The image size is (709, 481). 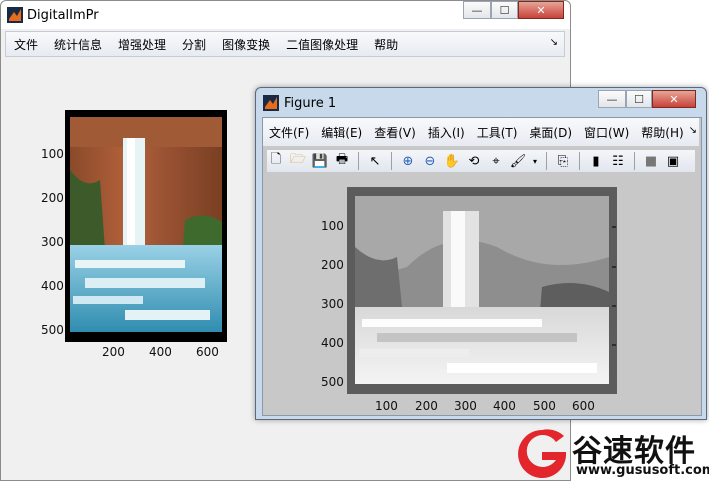 I want to click on main-menubar: 文件 统计信息 增强处理 分割 图像变换 二值图像处理 帮助 ↘, so click(x=285, y=44).